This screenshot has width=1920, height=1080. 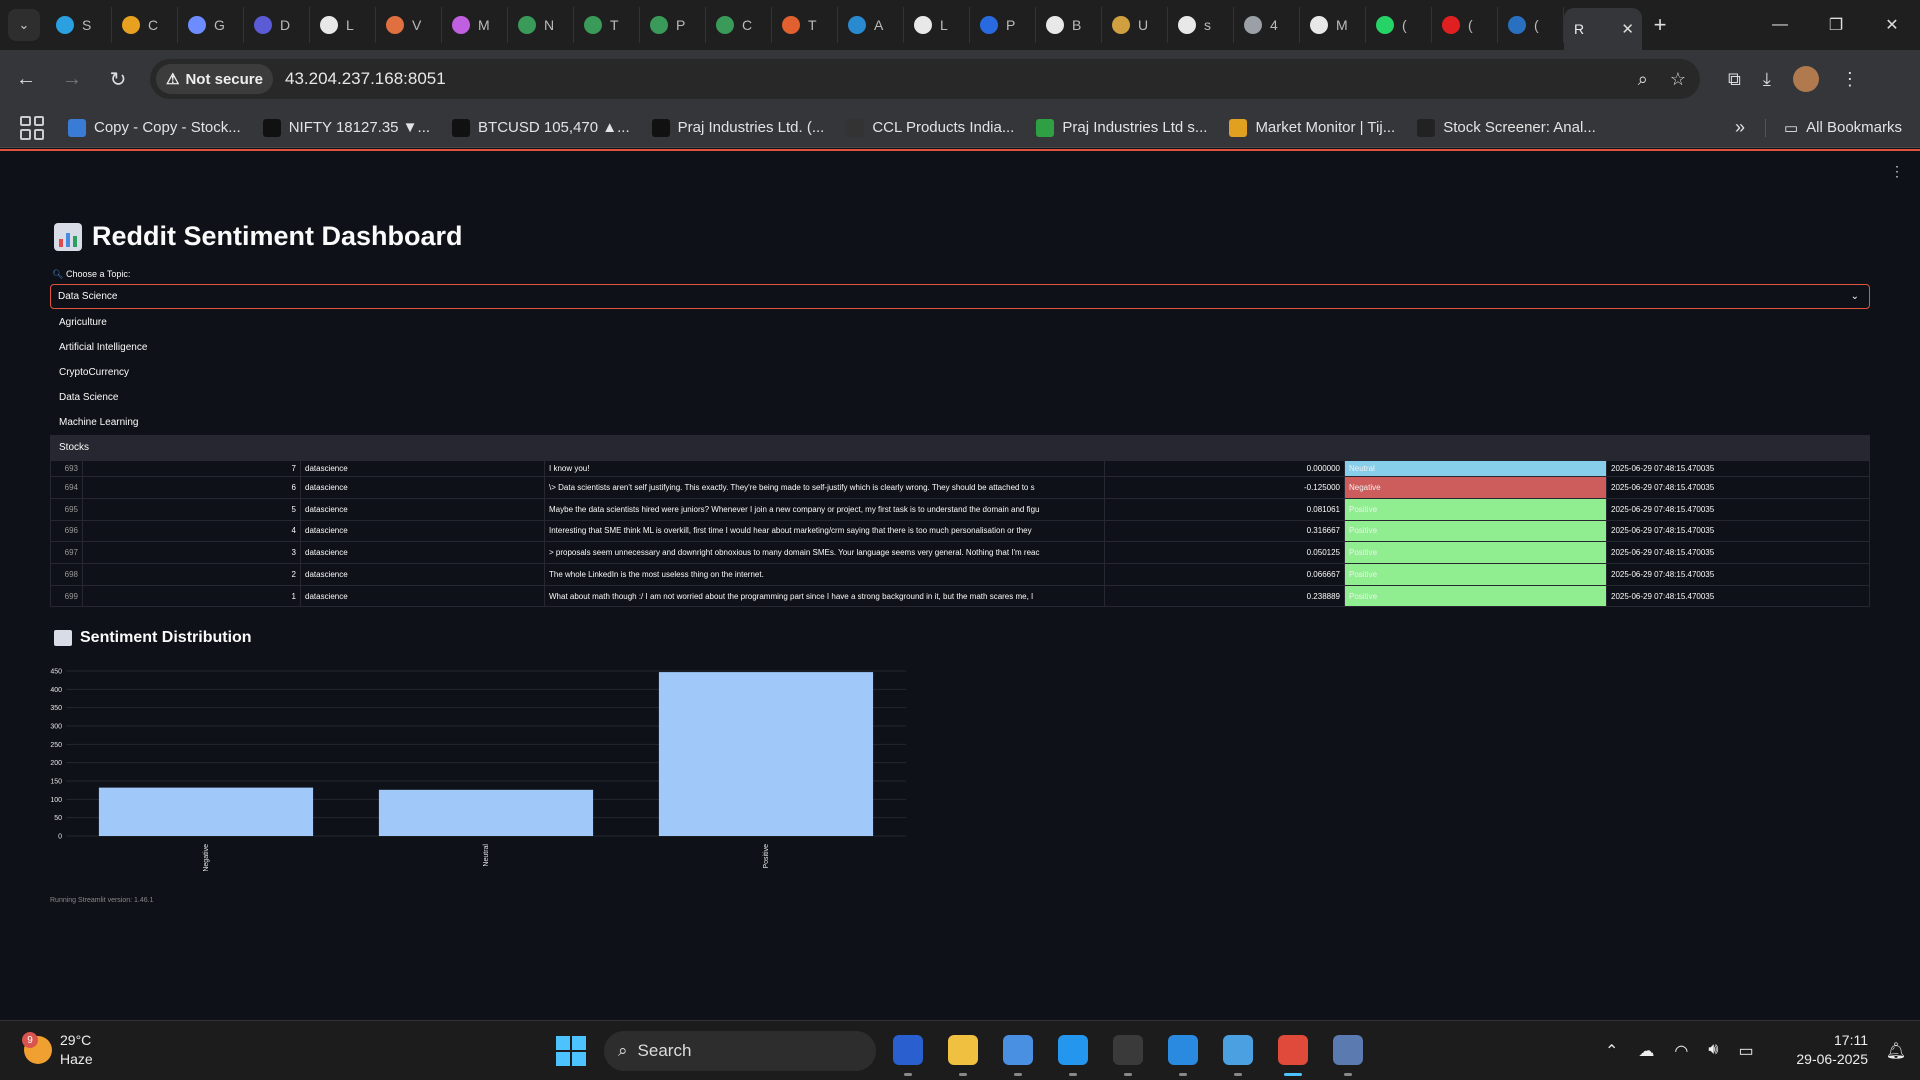 I want to click on apps-grid-icon, so click(x=32, y=127).